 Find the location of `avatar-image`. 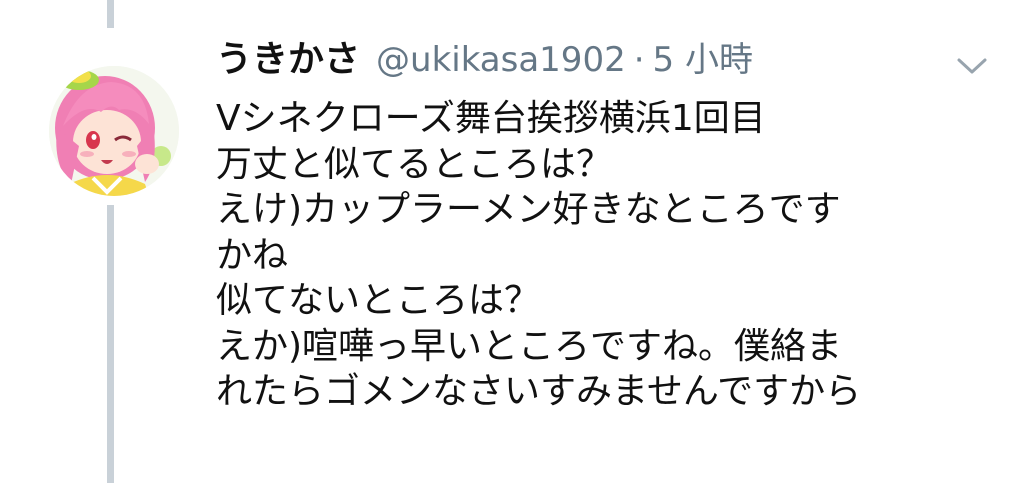

avatar-image is located at coordinates (114, 131).